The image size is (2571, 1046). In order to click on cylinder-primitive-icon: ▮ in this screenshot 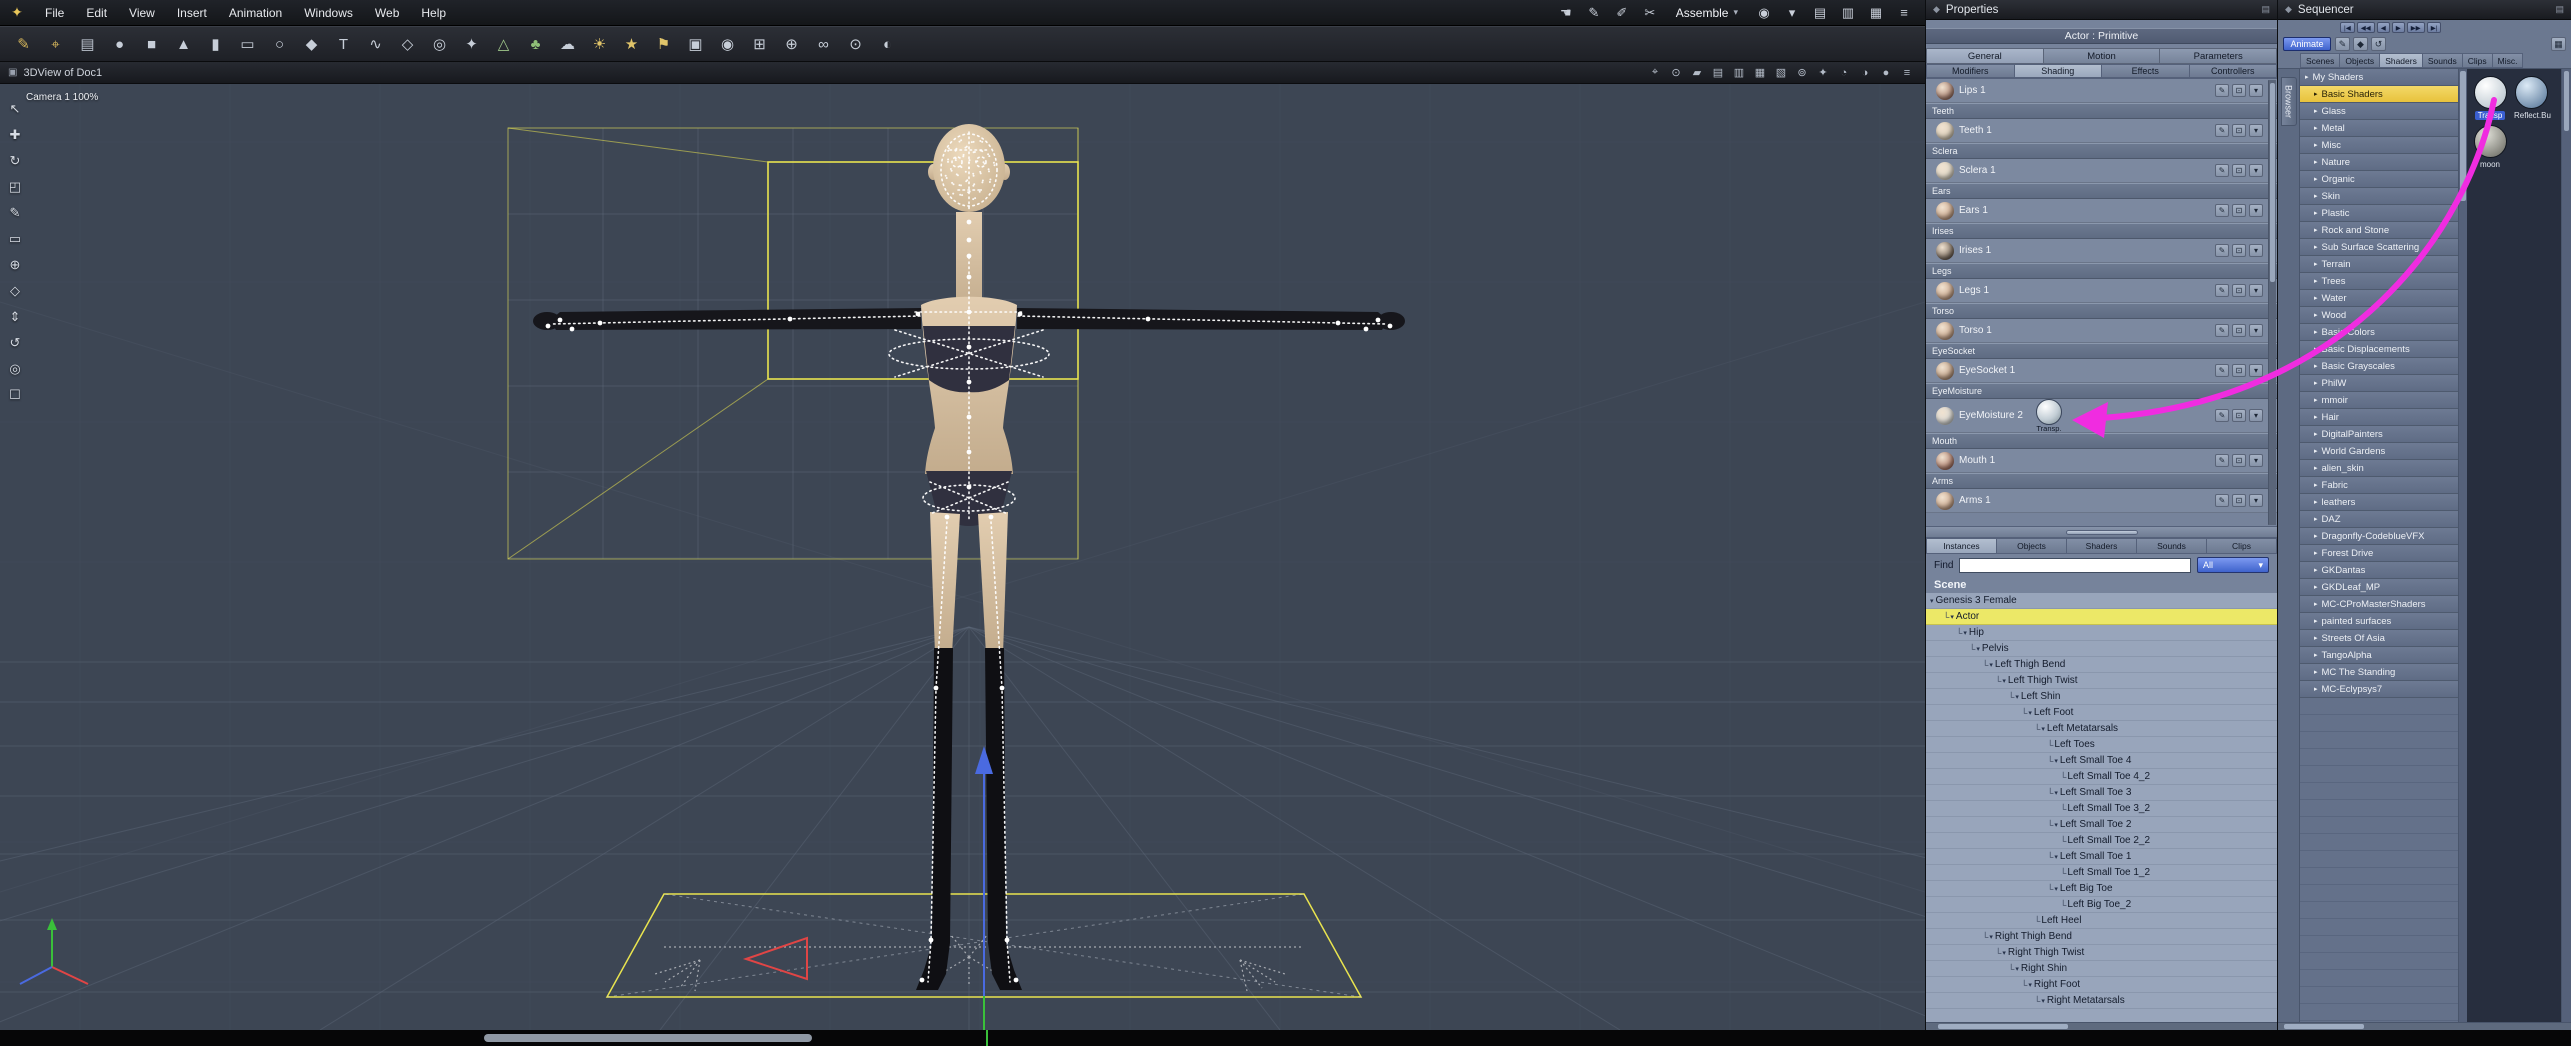, I will do `click(215, 44)`.